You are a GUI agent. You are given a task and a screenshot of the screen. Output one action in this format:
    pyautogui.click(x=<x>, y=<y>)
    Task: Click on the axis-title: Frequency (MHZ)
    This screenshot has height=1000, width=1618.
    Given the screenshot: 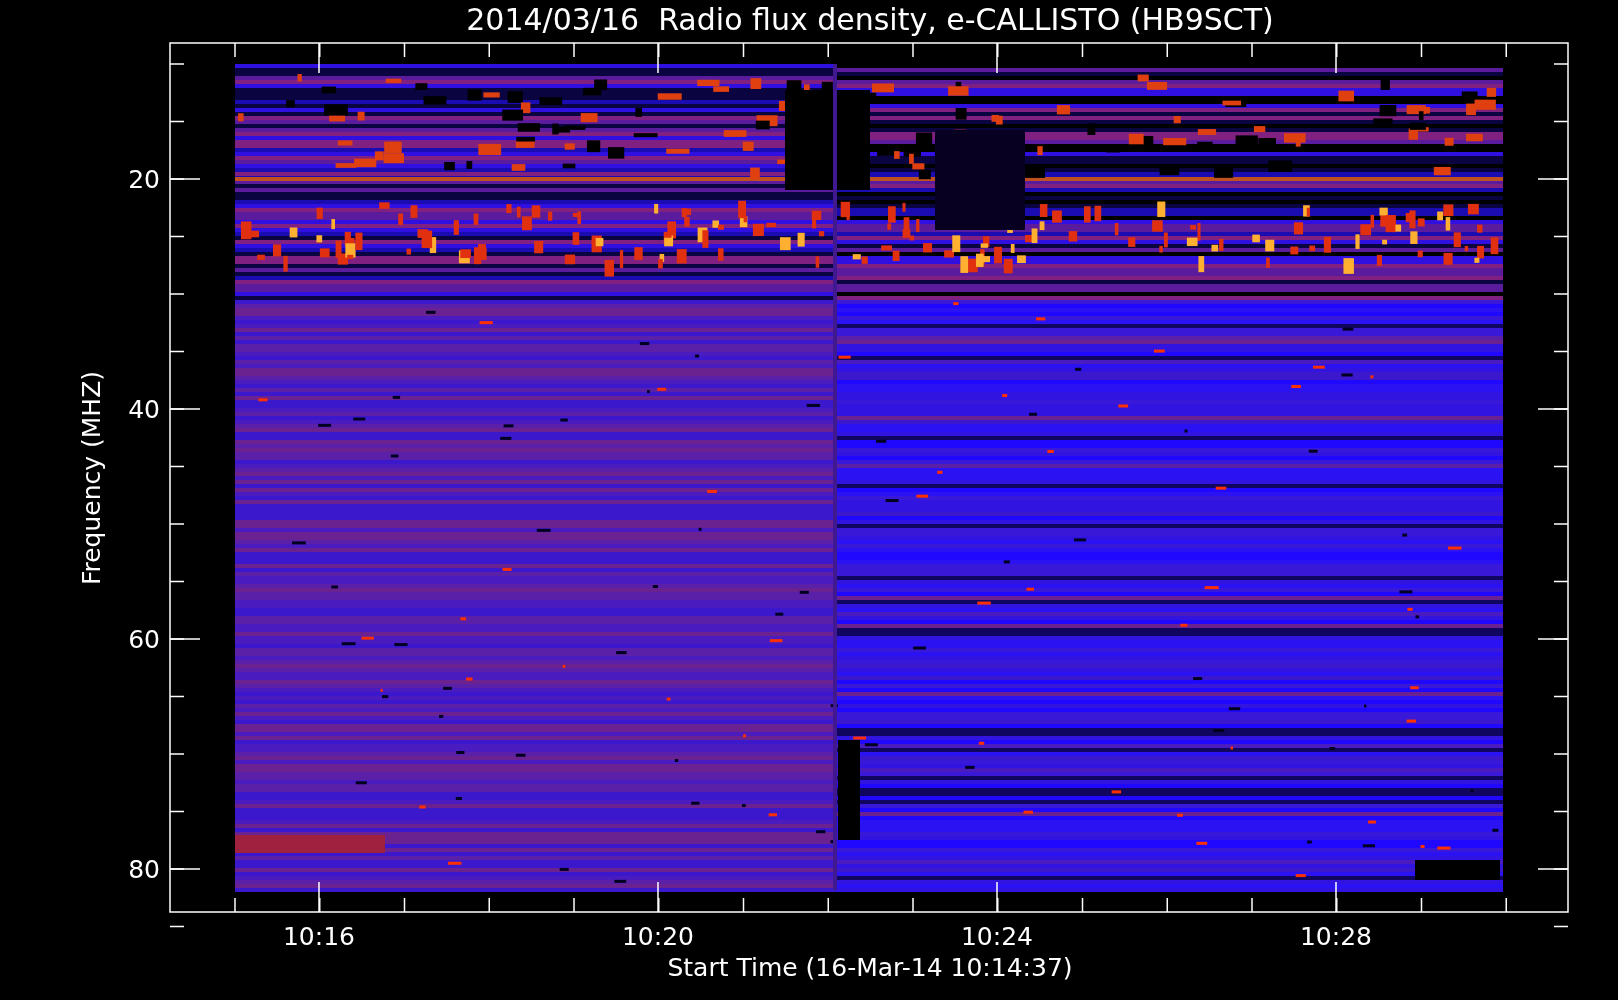 What is the action you would take?
    pyautogui.click(x=91, y=478)
    